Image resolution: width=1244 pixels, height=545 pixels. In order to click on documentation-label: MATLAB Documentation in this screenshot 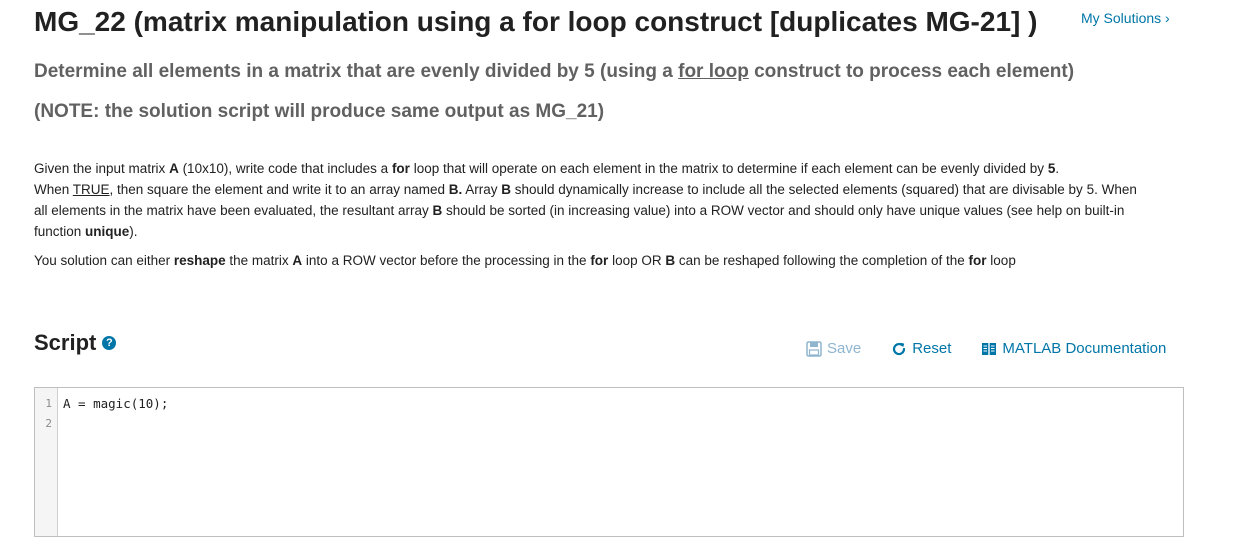, I will do `click(1084, 348)`.